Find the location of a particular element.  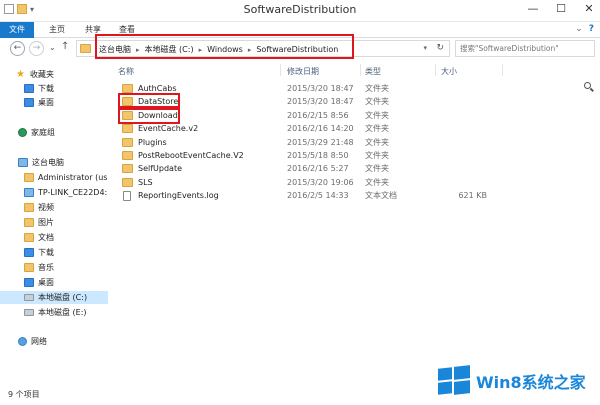

nav-pc-item: 下载 is located at coordinates (39, 252).